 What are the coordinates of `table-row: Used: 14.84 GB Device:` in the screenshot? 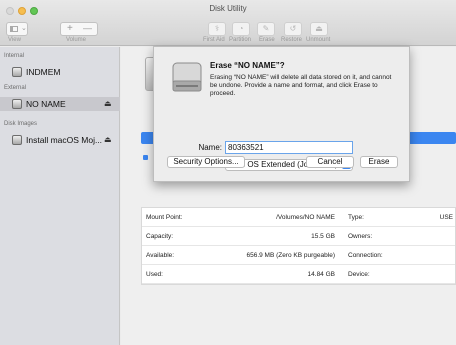 It's located at (298, 274).